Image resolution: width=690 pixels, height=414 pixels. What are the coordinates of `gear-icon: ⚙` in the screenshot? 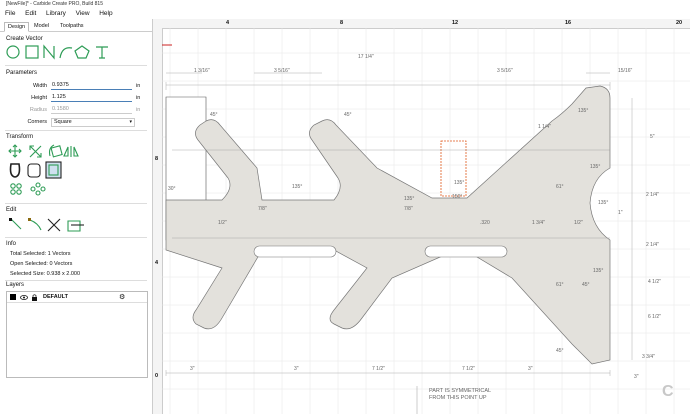 It's located at (122, 297).